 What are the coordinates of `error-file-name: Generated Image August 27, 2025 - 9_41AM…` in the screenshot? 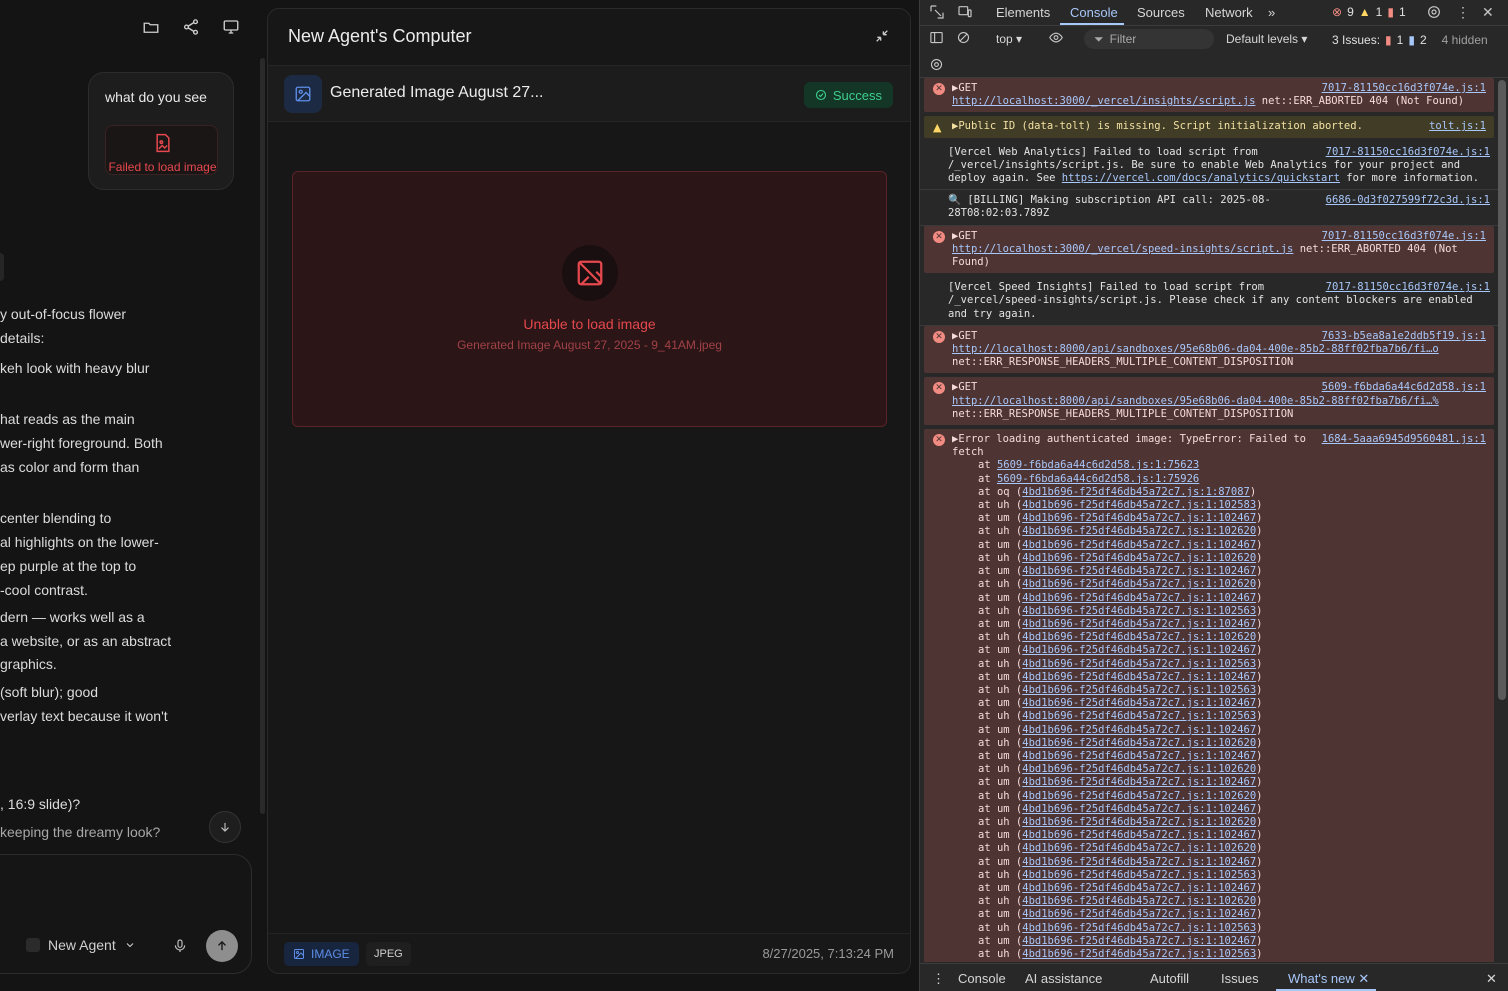 It's located at (589, 345).